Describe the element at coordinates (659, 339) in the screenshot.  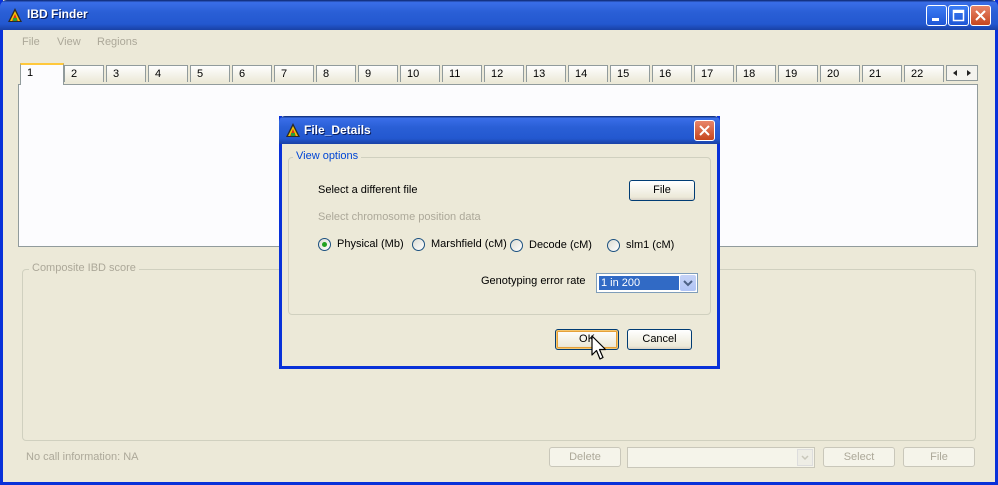
I see `cancel-button: Cancel` at that location.